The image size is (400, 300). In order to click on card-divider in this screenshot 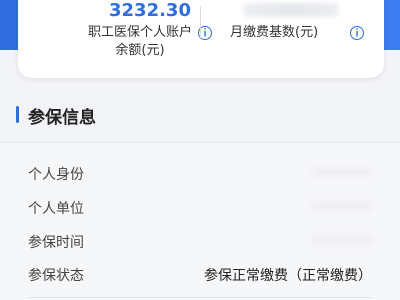, I will do `click(200, 22)`.